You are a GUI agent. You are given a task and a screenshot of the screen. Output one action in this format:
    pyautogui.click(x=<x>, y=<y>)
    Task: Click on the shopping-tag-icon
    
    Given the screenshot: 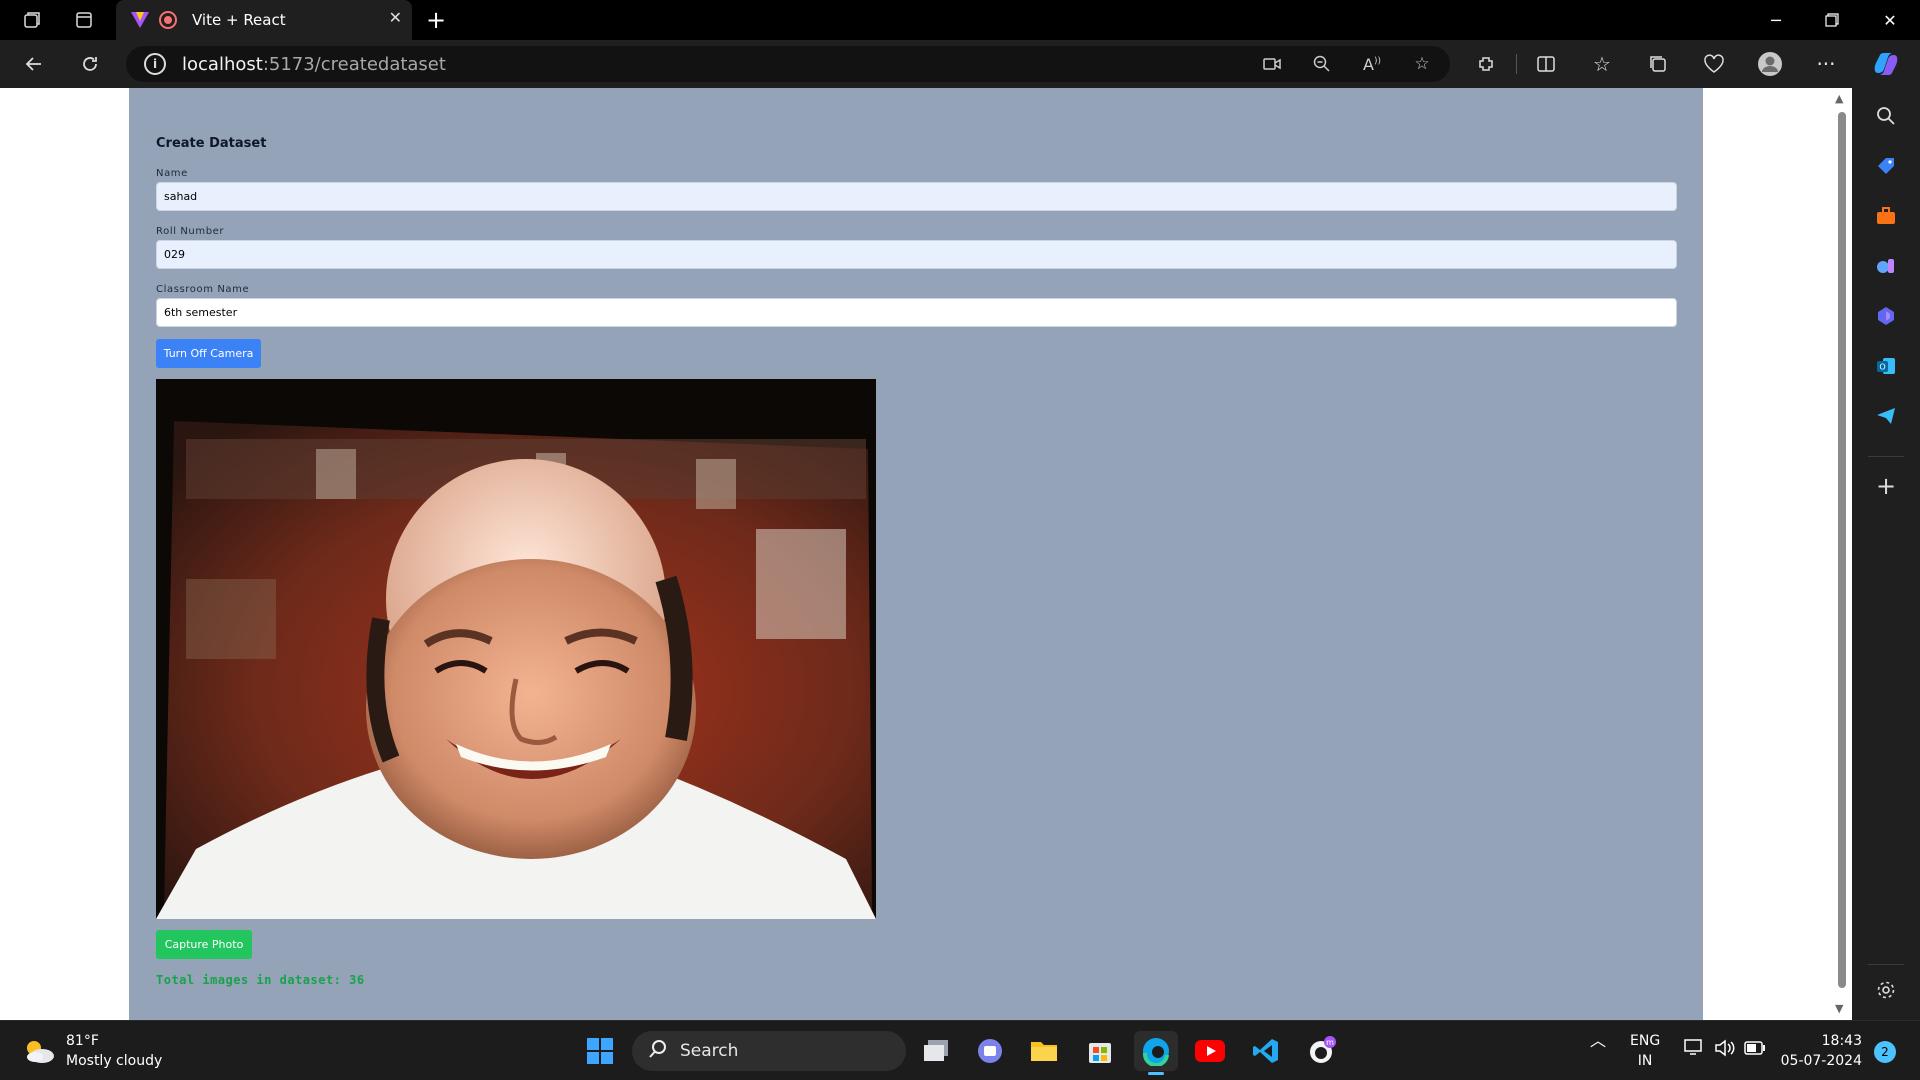 What is the action you would take?
    pyautogui.click(x=1886, y=166)
    